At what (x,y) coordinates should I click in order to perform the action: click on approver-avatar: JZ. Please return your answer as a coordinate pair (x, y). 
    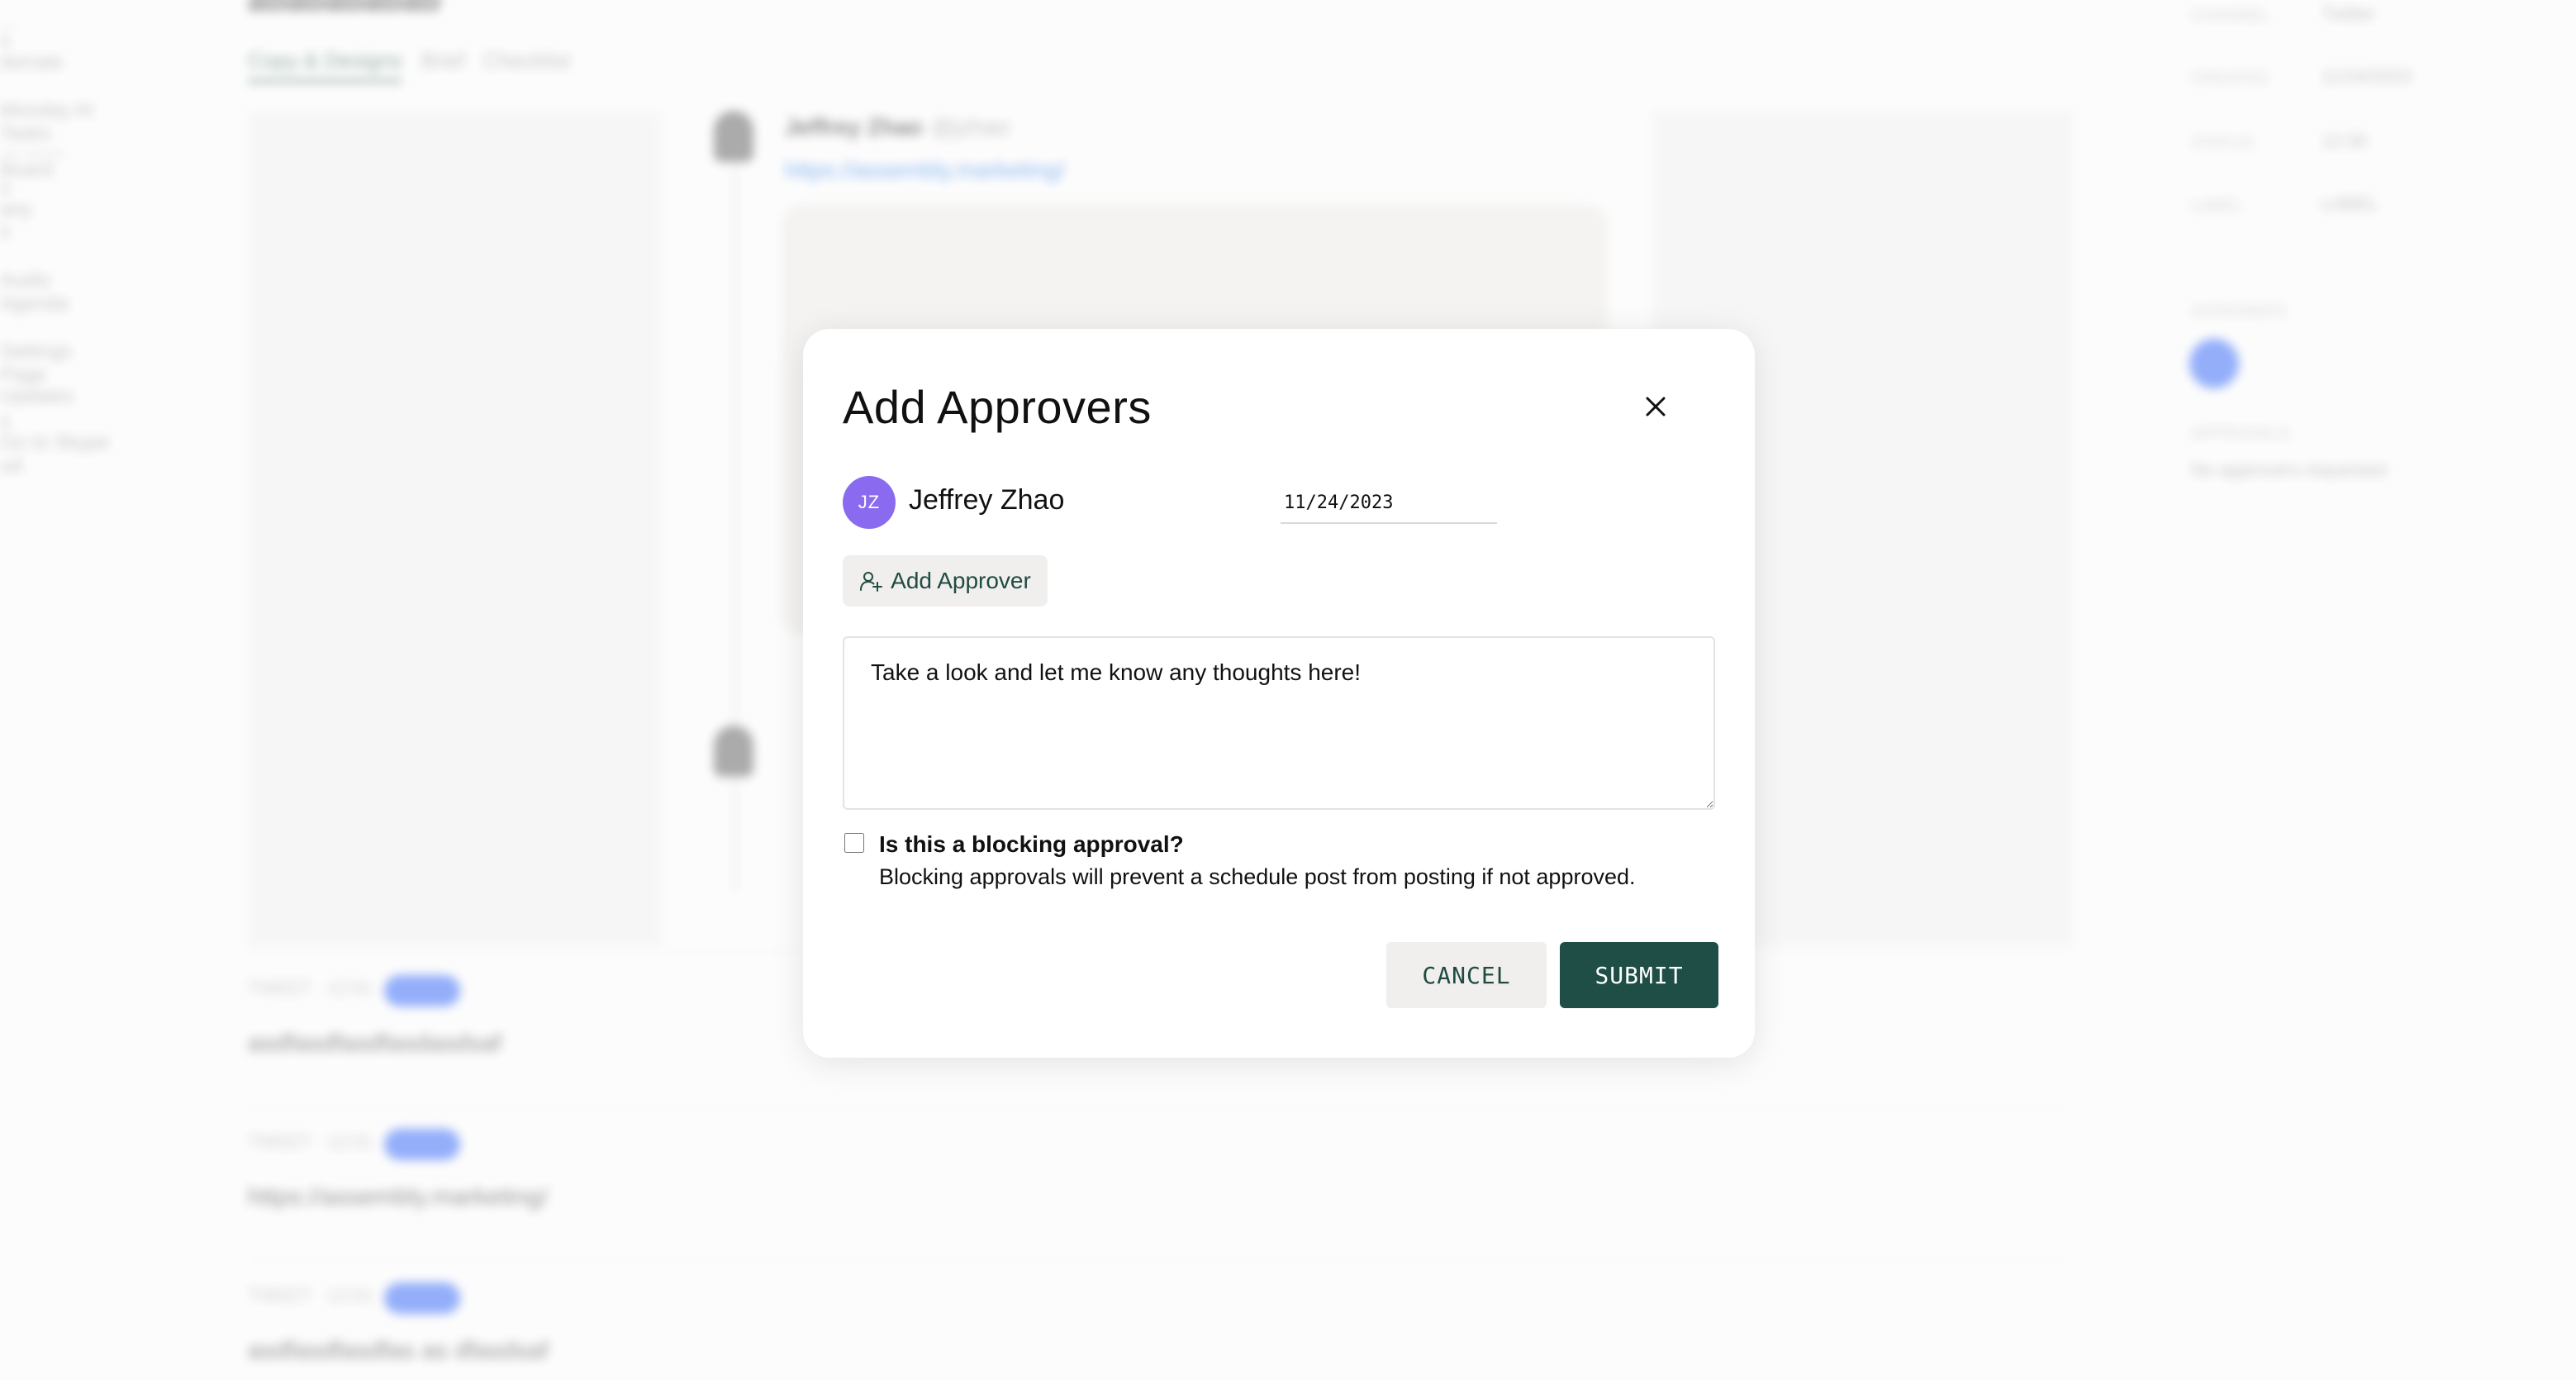
    Looking at the image, I should click on (869, 502).